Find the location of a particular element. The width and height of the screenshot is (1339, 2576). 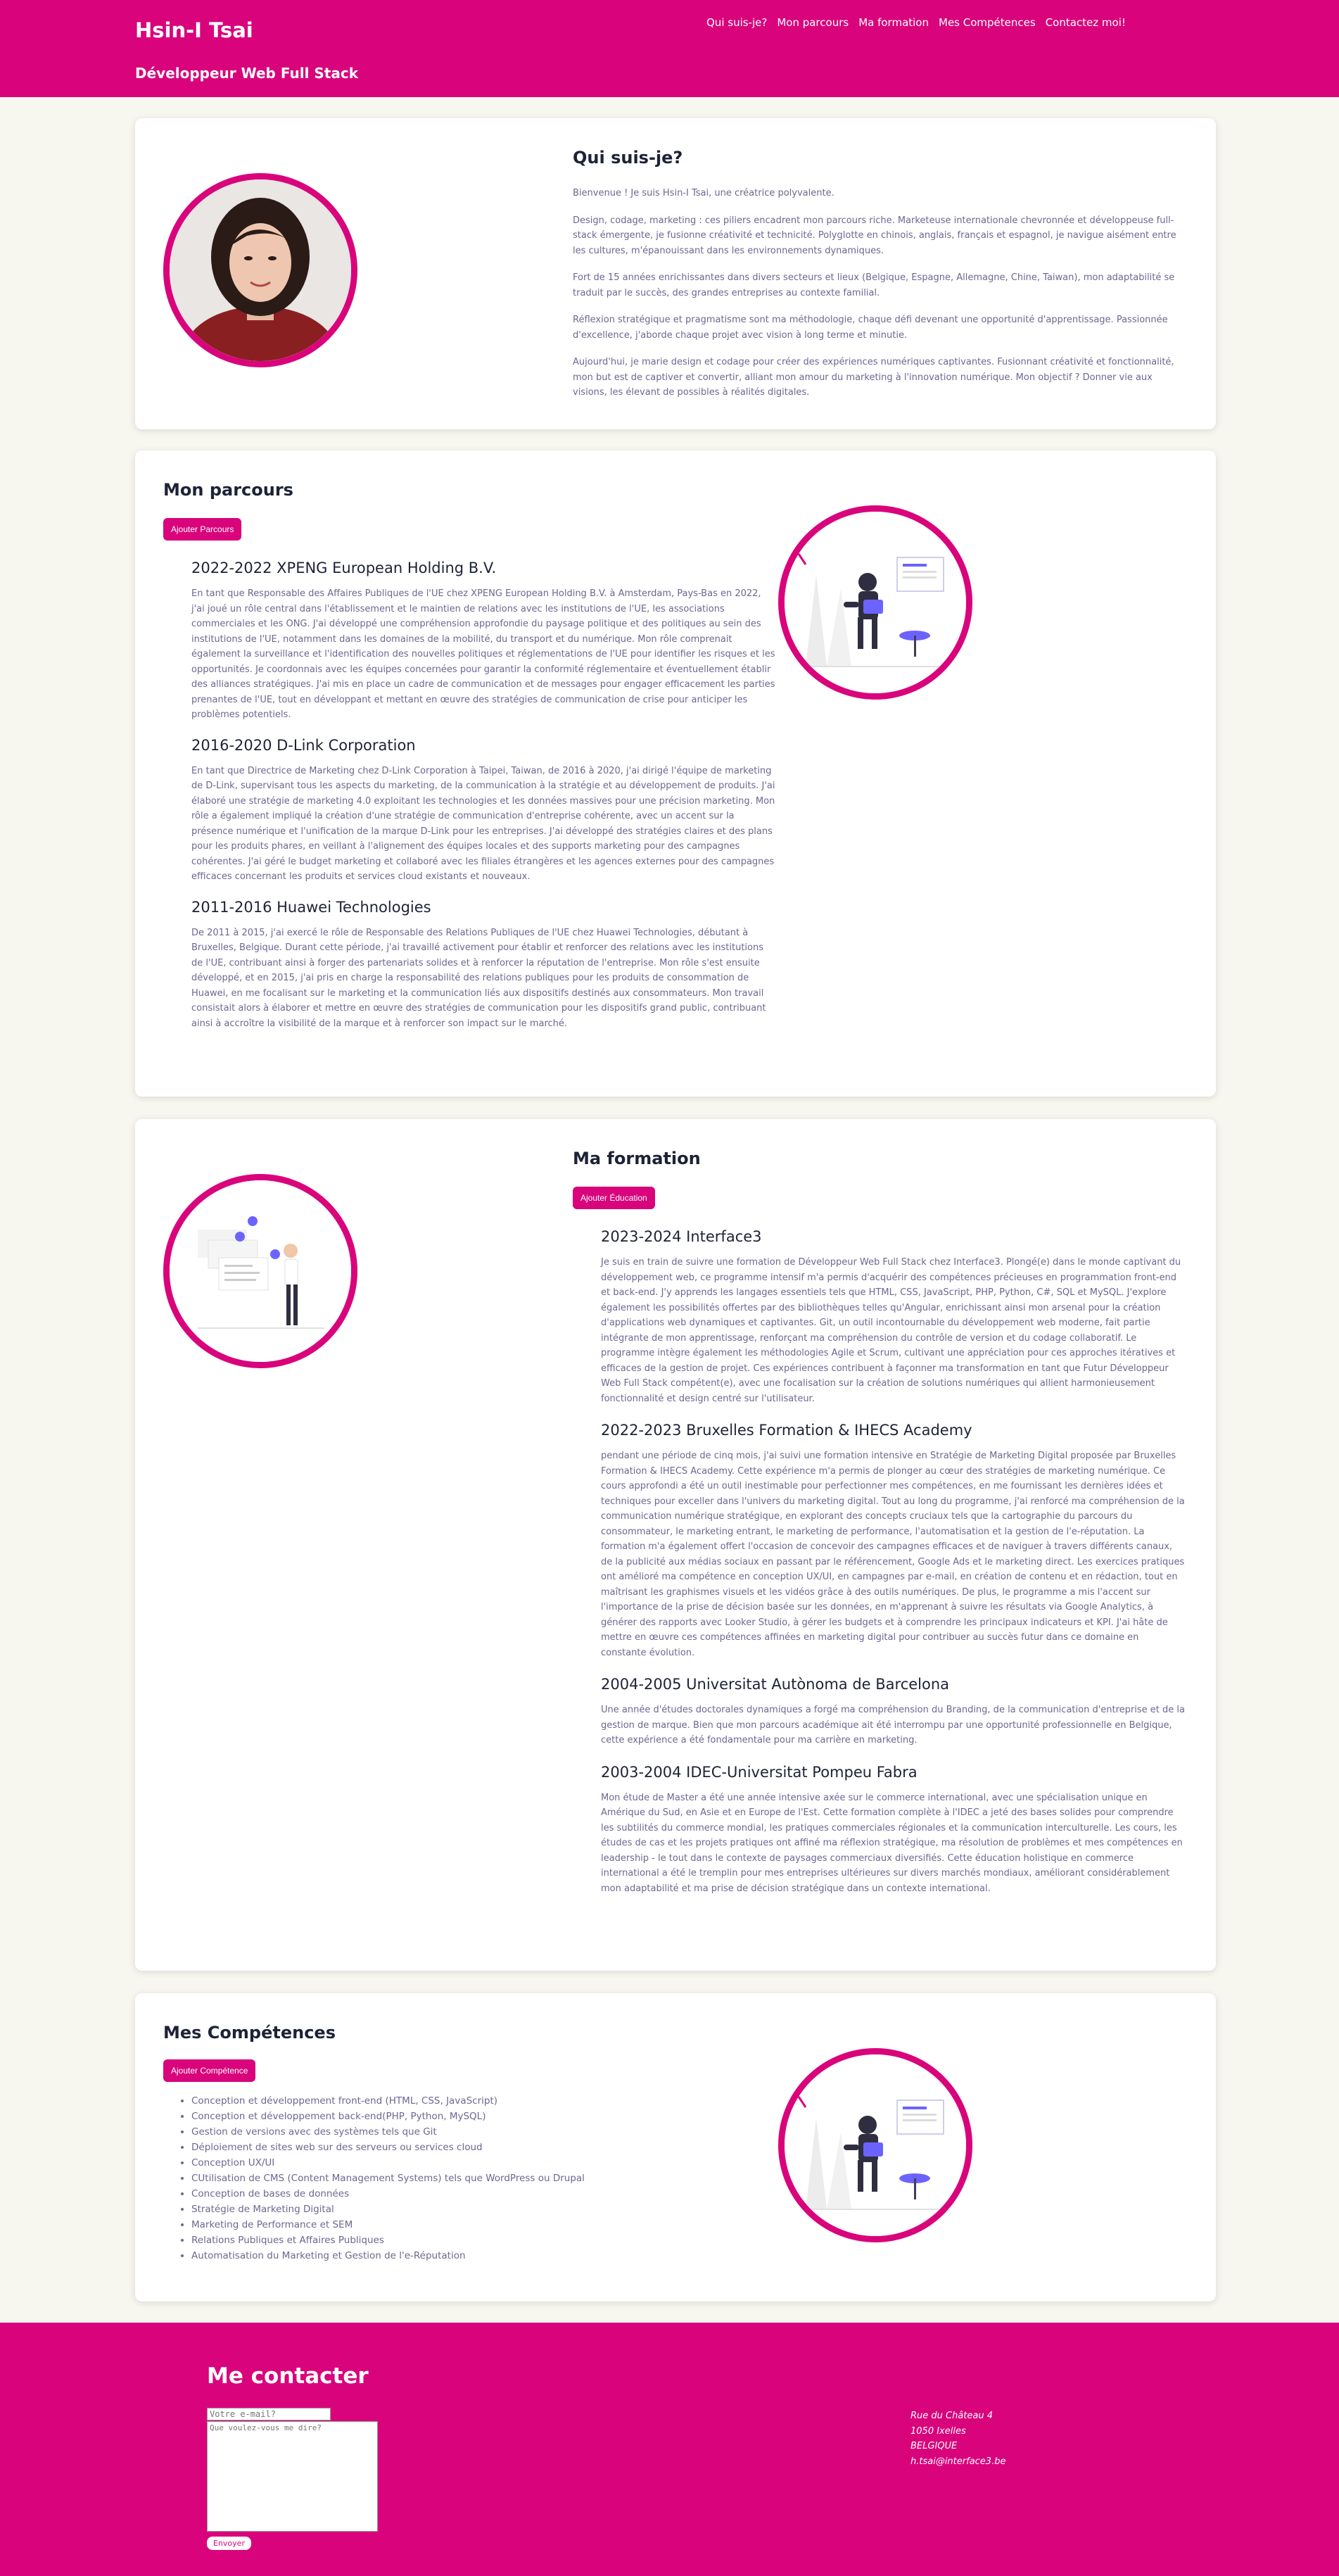

checklist-illustration is located at coordinates (260, 1271).